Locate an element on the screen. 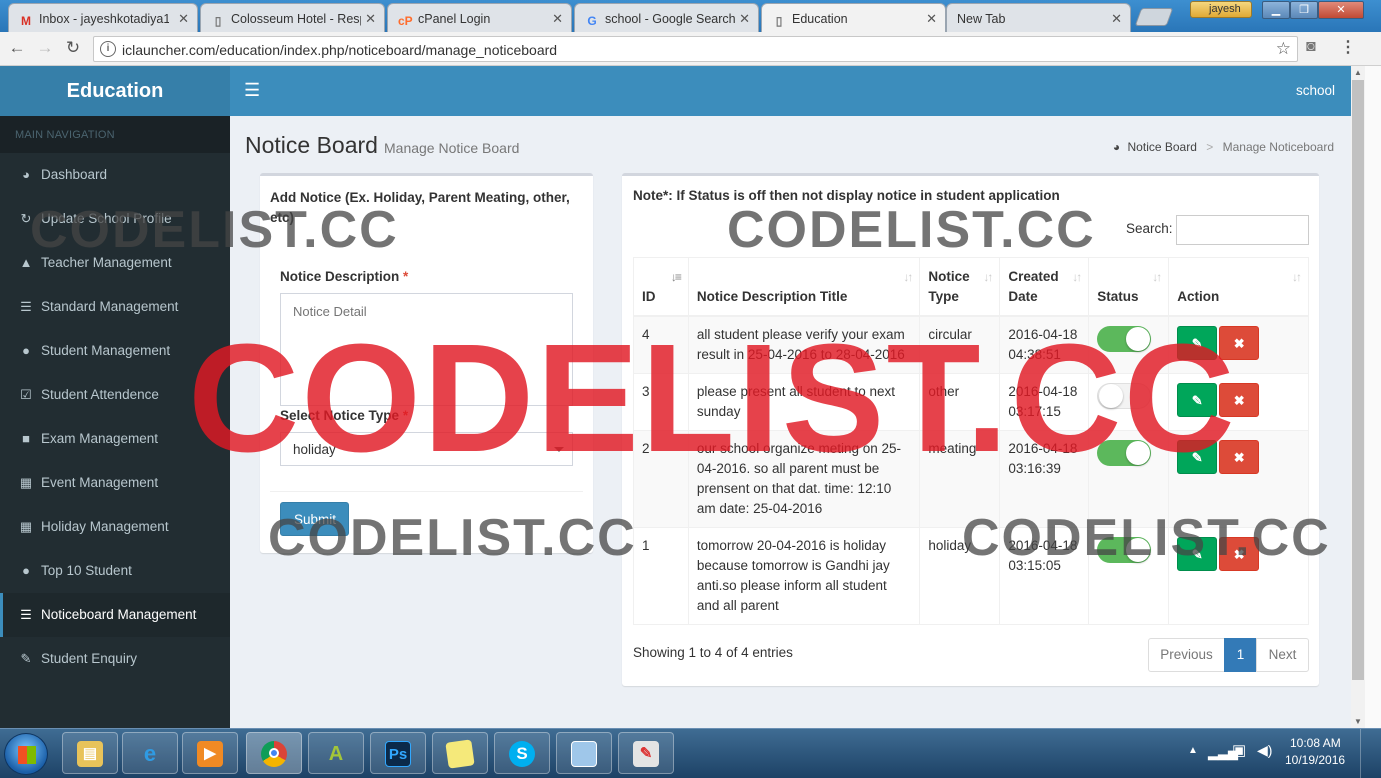 The width and height of the screenshot is (1381, 778). notice-description-input is located at coordinates (426, 349).